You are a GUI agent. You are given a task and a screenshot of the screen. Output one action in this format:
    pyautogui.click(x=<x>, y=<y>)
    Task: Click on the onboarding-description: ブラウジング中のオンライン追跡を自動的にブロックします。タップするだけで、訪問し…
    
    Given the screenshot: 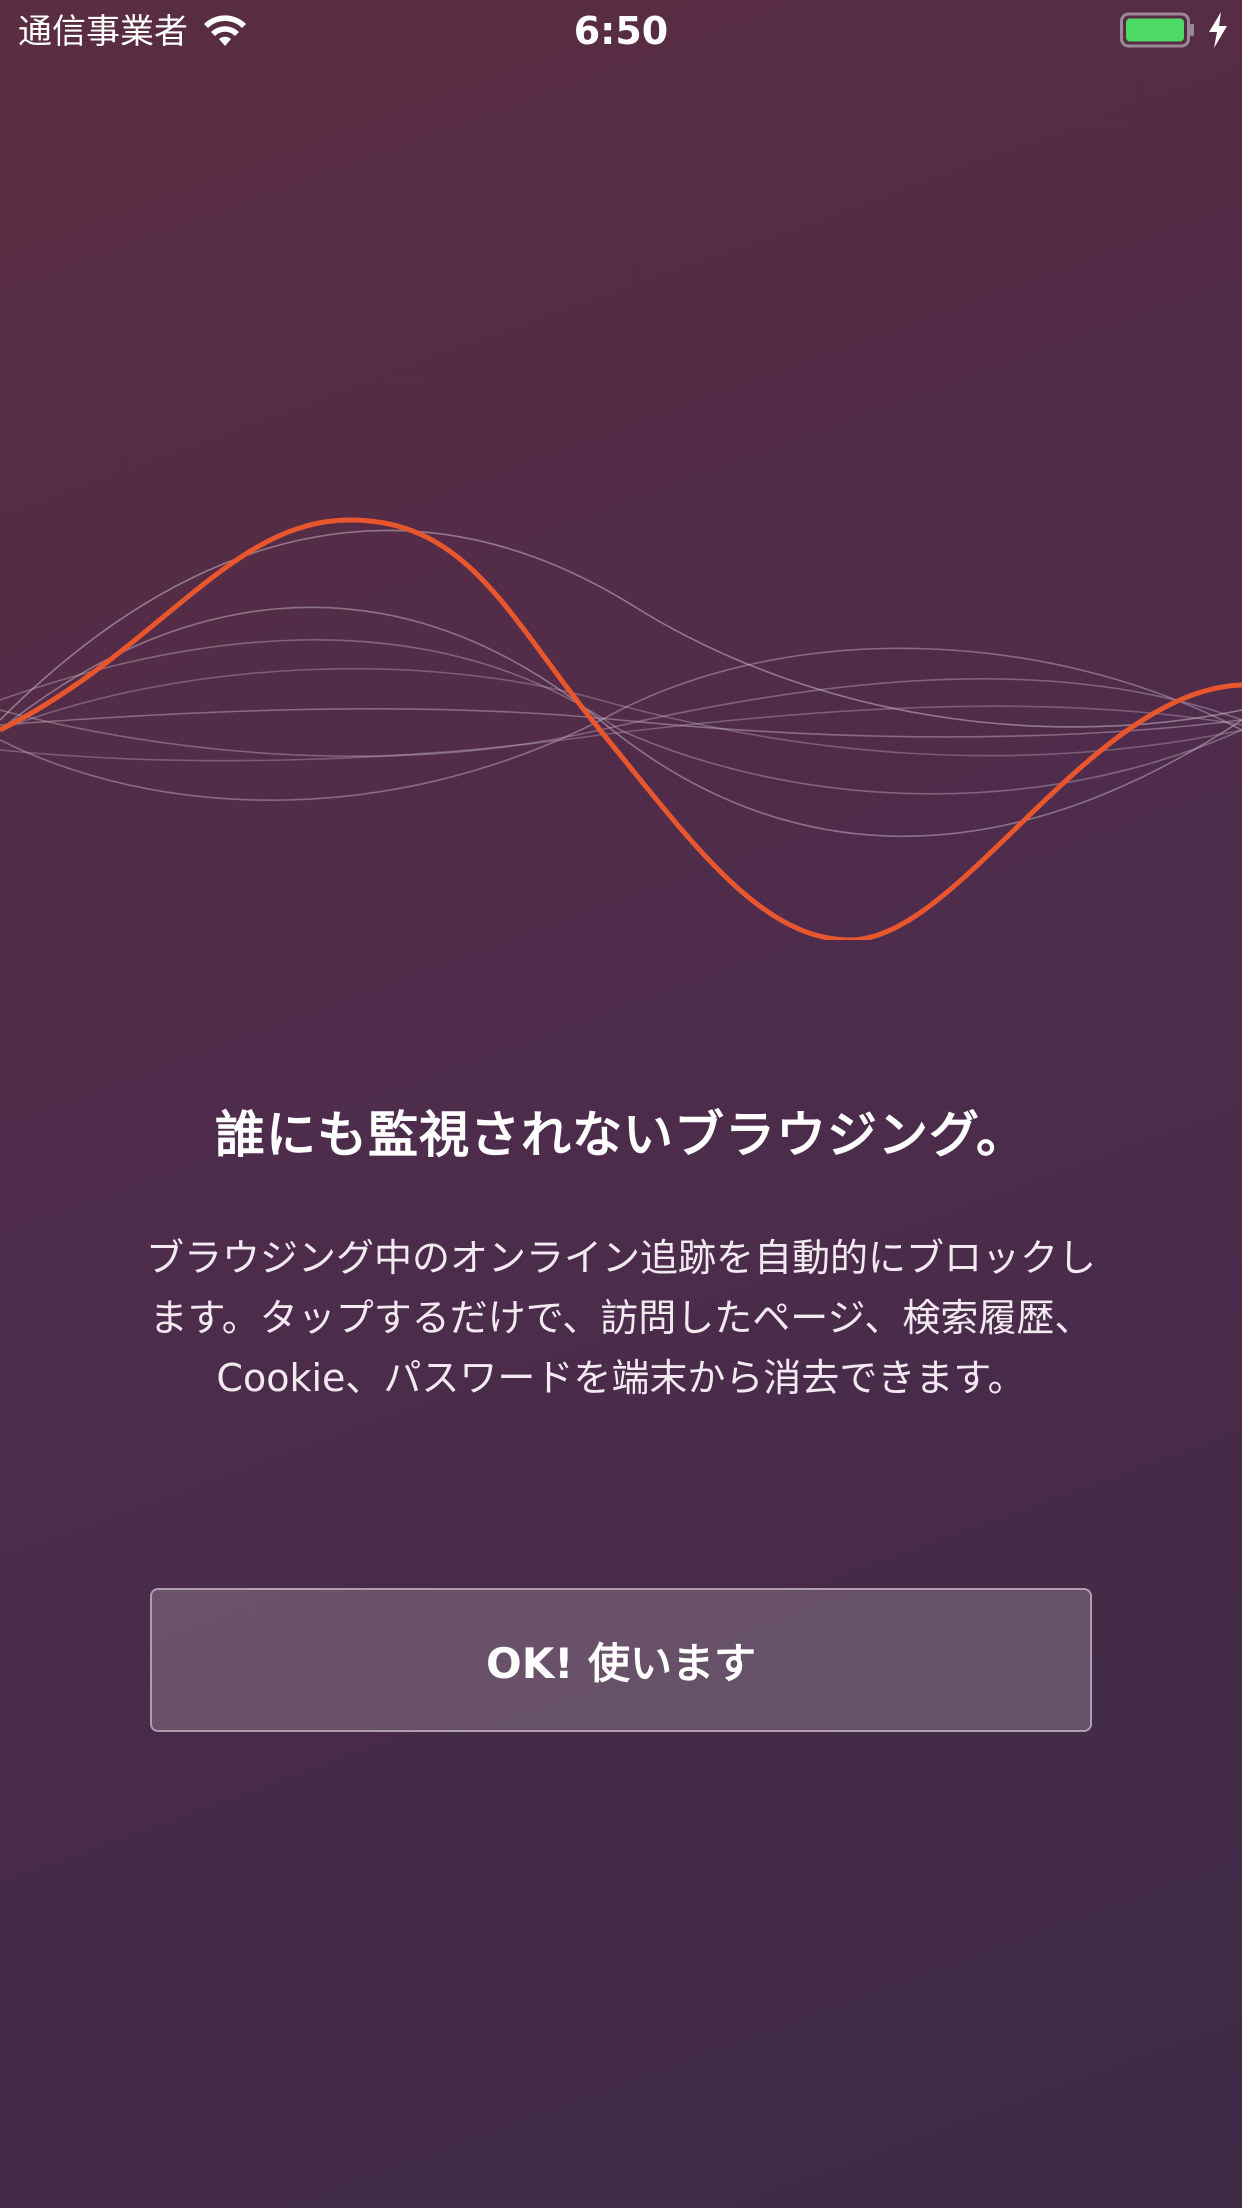 What is the action you would take?
    pyautogui.click(x=620, y=1318)
    